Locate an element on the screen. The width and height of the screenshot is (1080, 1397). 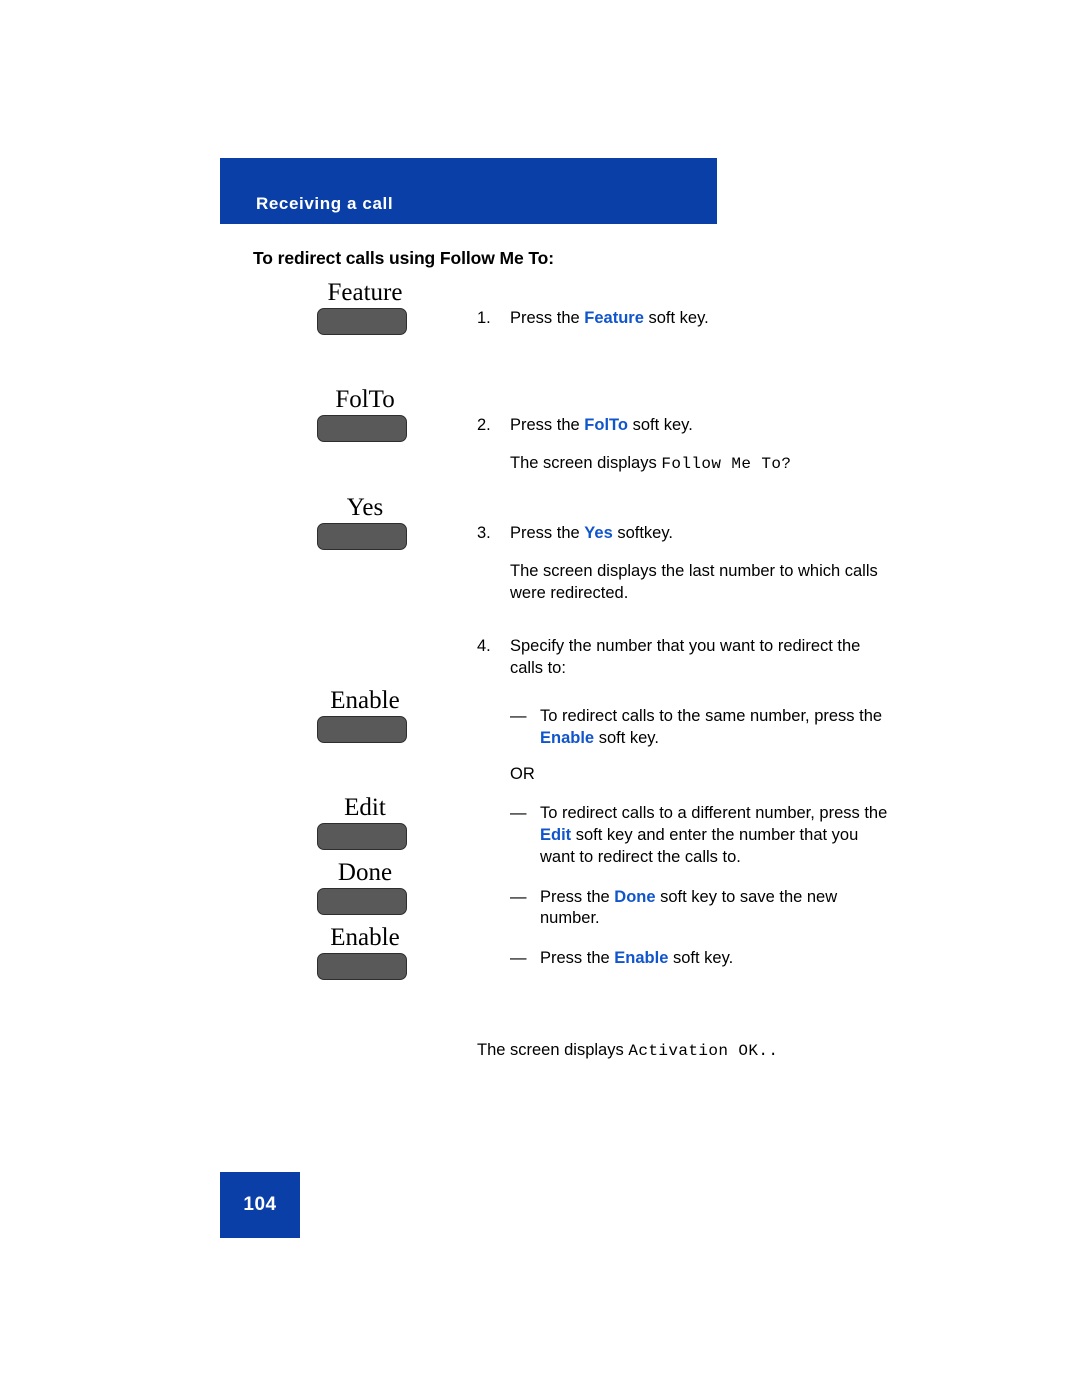
substep-item: — Press the Enable soft key. is located at coordinates (703, 959).